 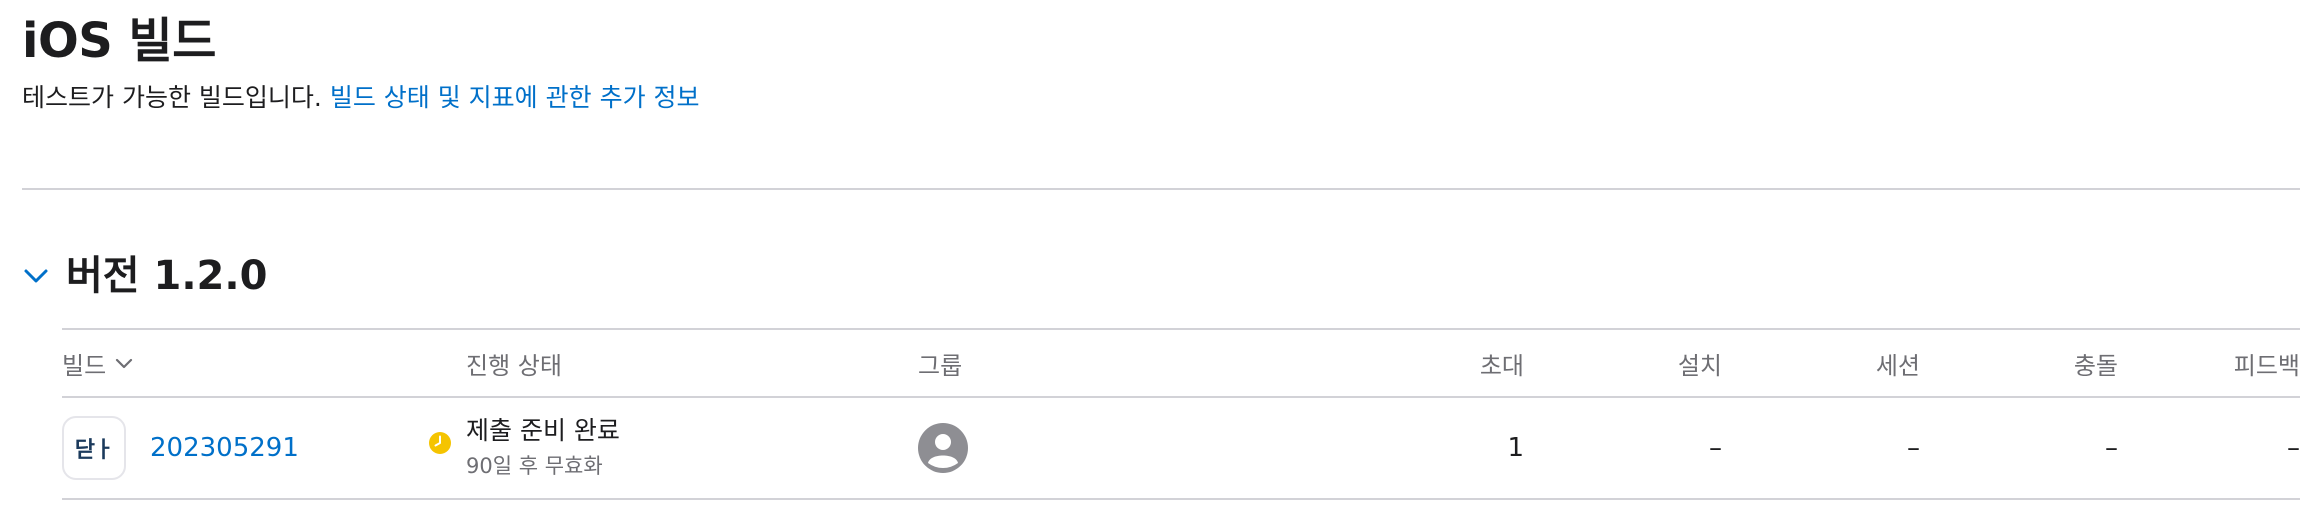 What do you see at coordinates (1181, 363) in the screenshot?
I see `table-header-row: 빌드 진행 상태 그룹 초대 설치 세션 충돌 피드백` at bounding box center [1181, 363].